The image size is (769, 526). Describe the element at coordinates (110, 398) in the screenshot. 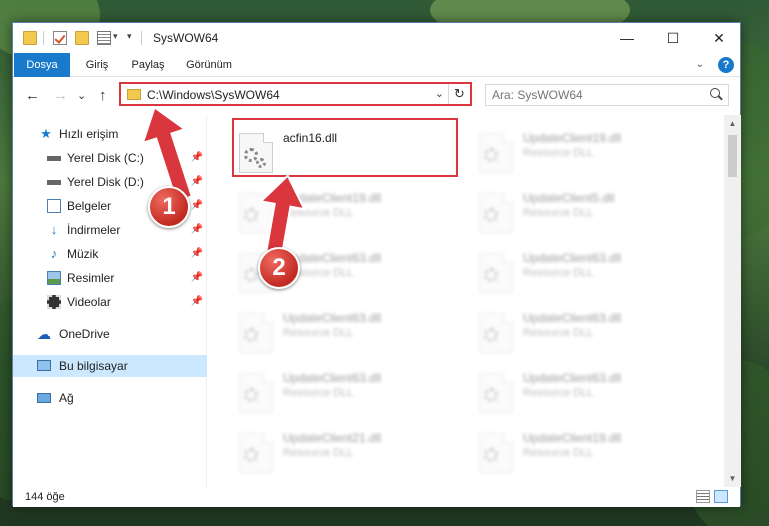

I see `sidebar-item-network: Ağ` at that location.